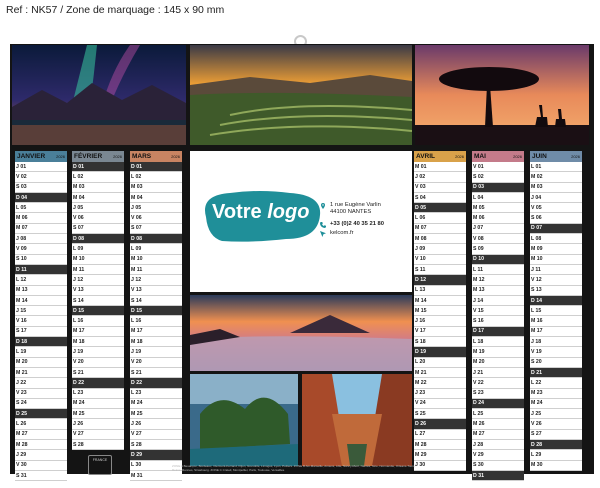 The height and width of the screenshot is (488, 600). Describe the element at coordinates (440, 404) in the screenshot. I see `day-row: V 24` at that location.